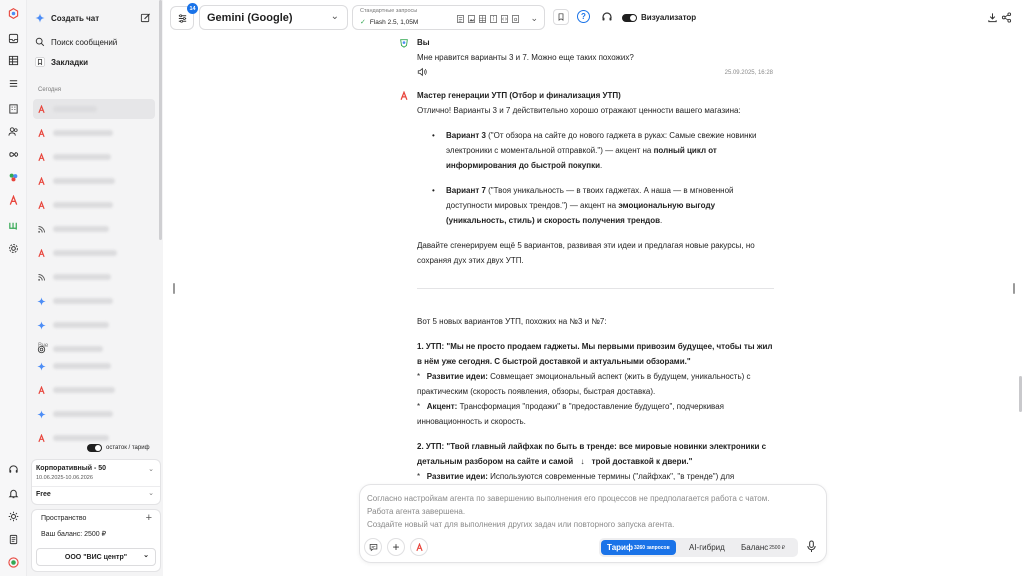  What do you see at coordinates (174, 288) in the screenshot?
I see `left-resize-handle` at bounding box center [174, 288].